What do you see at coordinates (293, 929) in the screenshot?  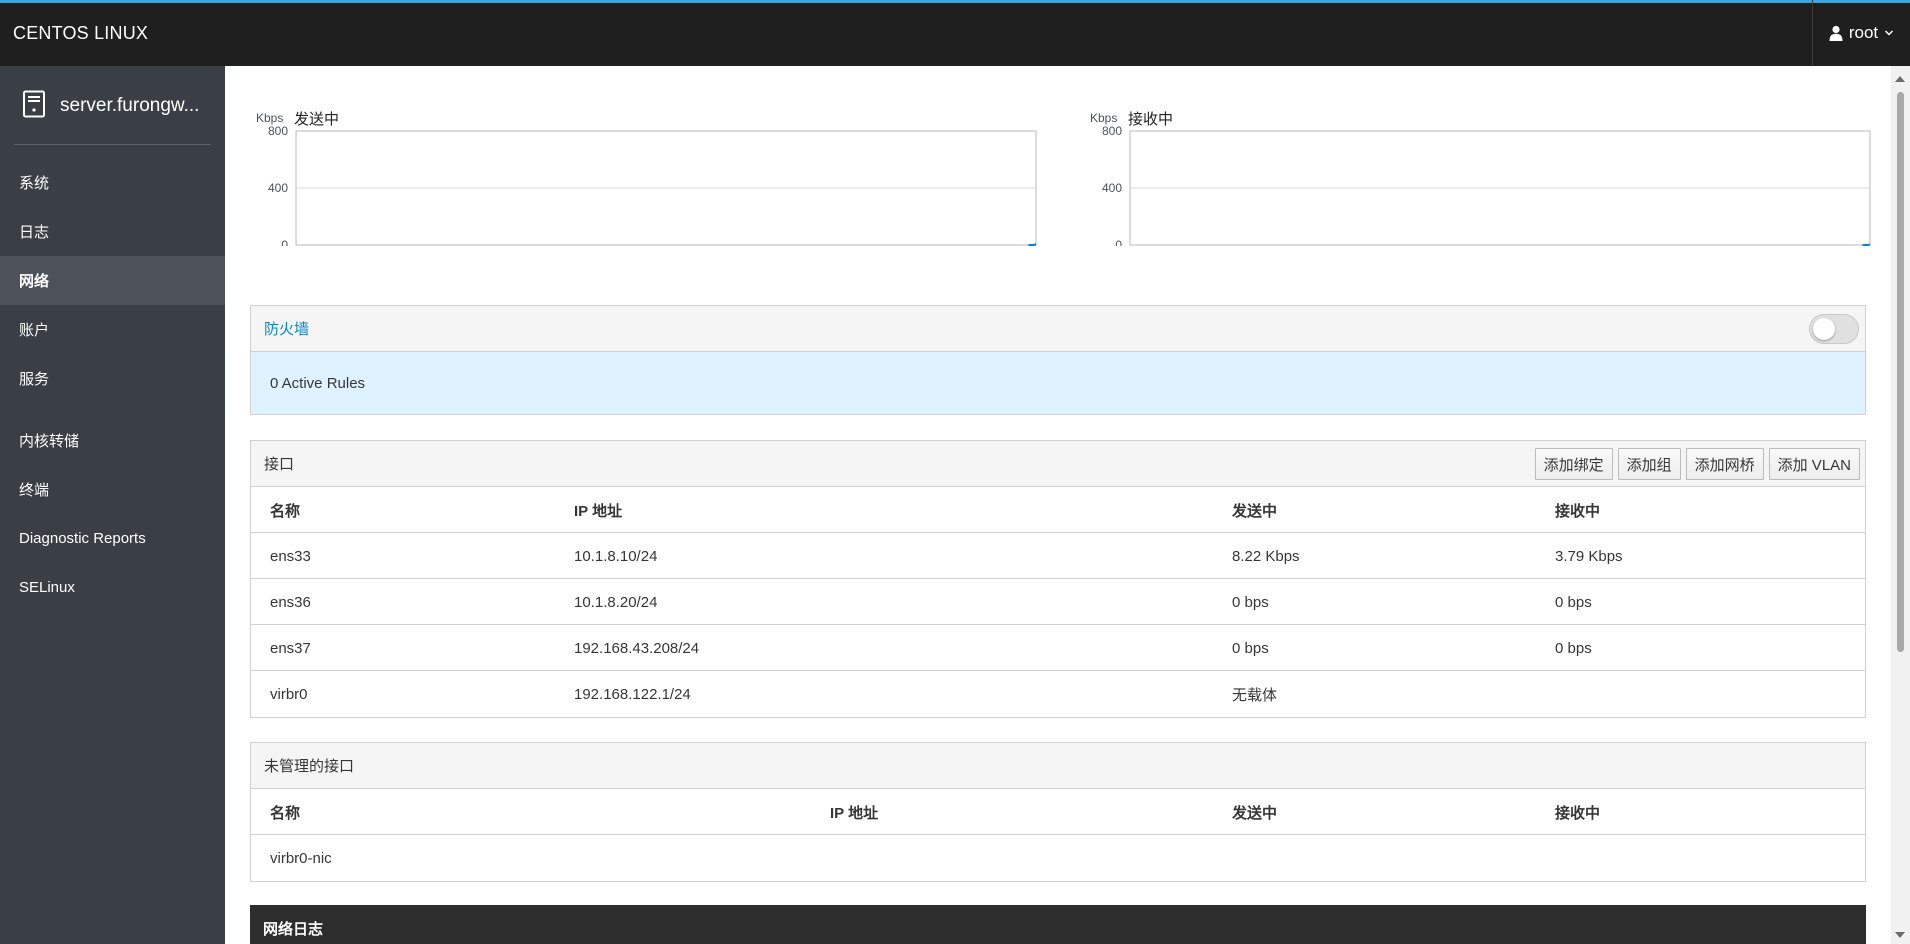 I see `network-log-title: 网络日志` at bounding box center [293, 929].